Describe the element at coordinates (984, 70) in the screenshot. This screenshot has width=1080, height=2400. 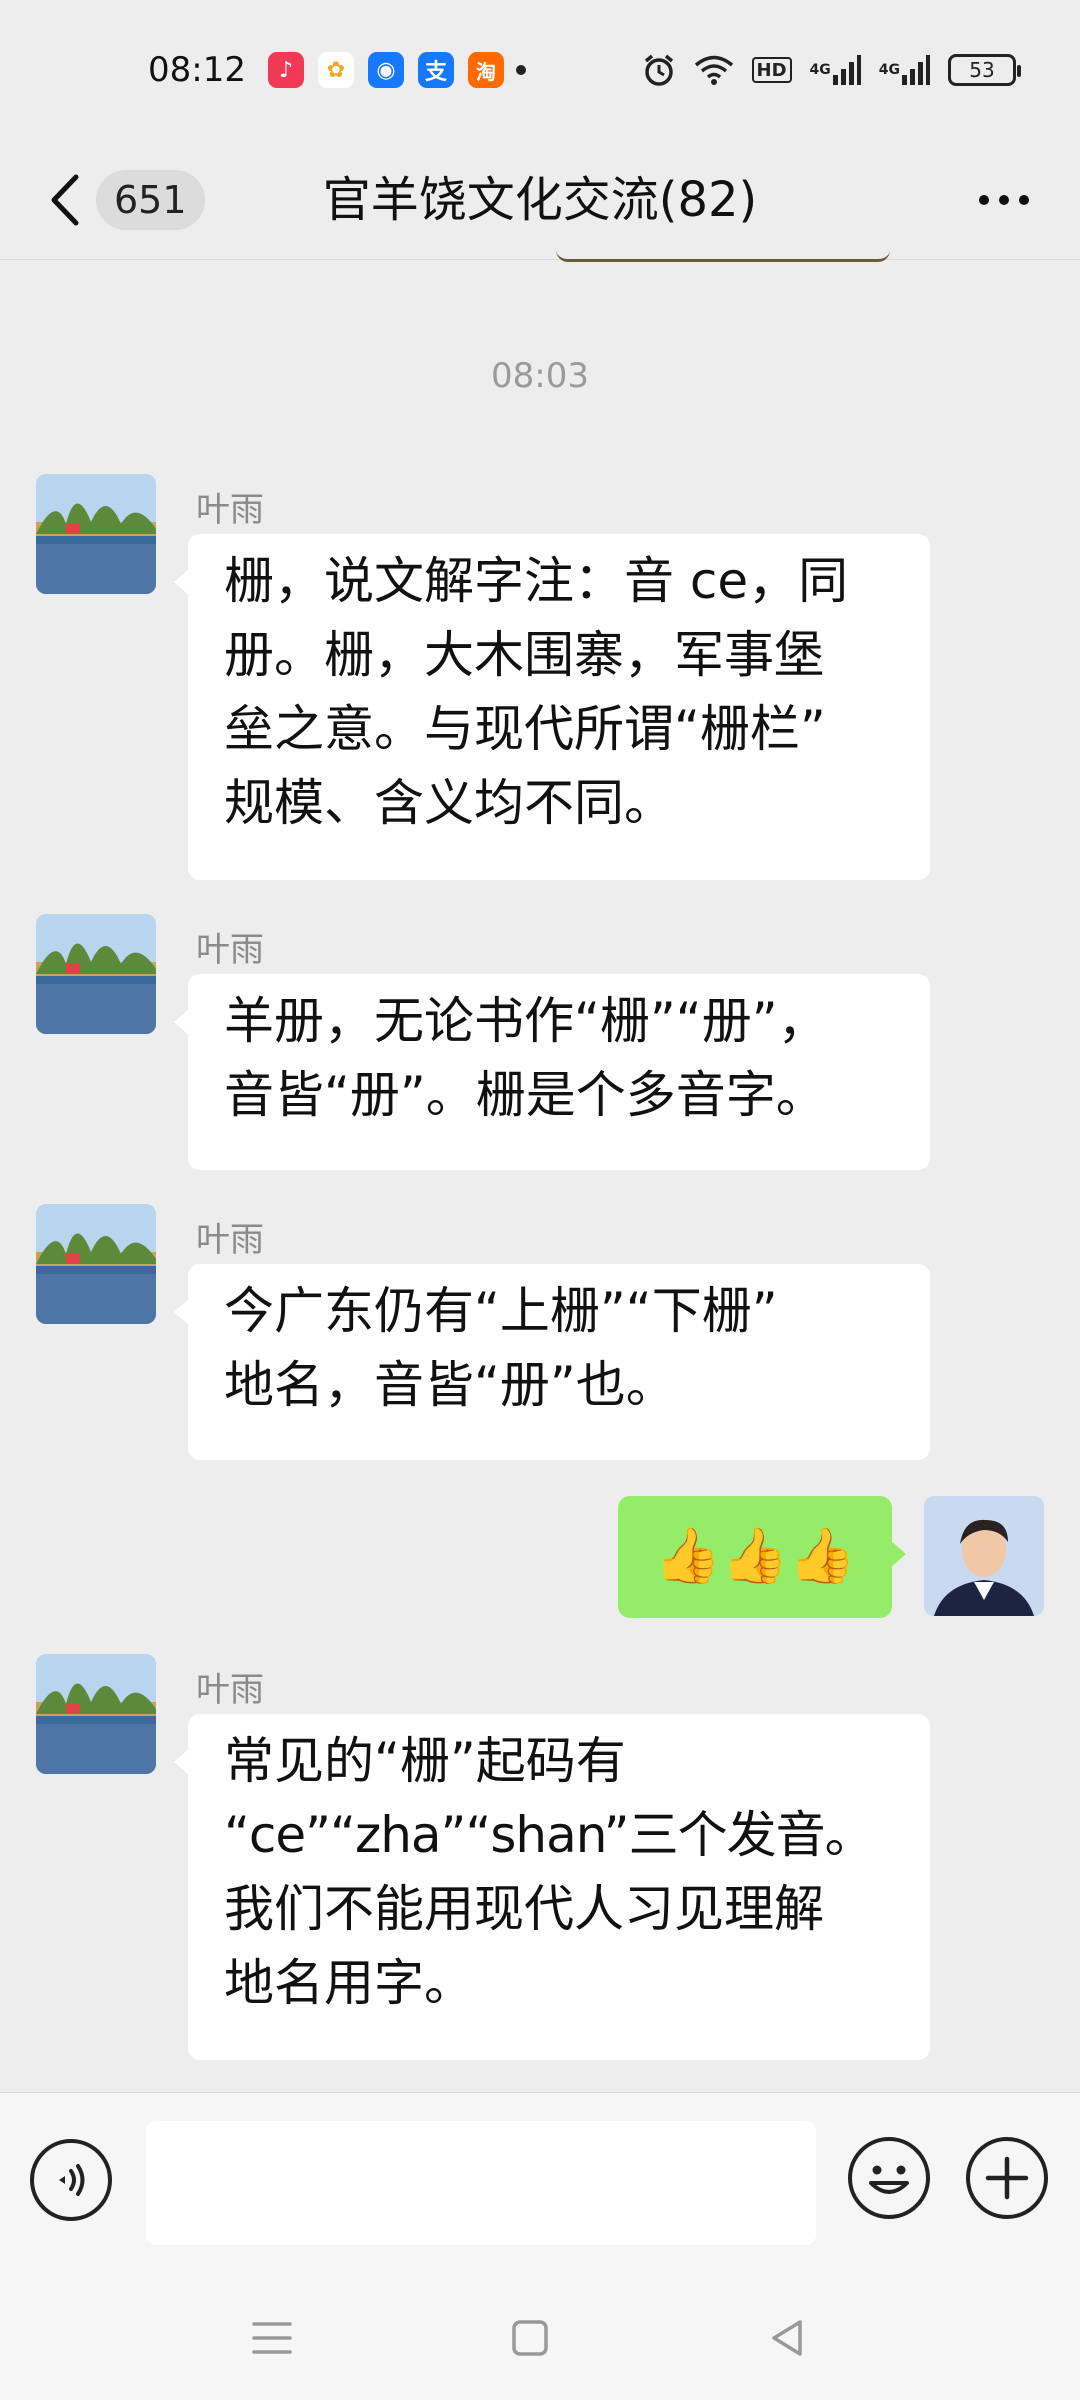
I see `battery-icon: 53` at that location.